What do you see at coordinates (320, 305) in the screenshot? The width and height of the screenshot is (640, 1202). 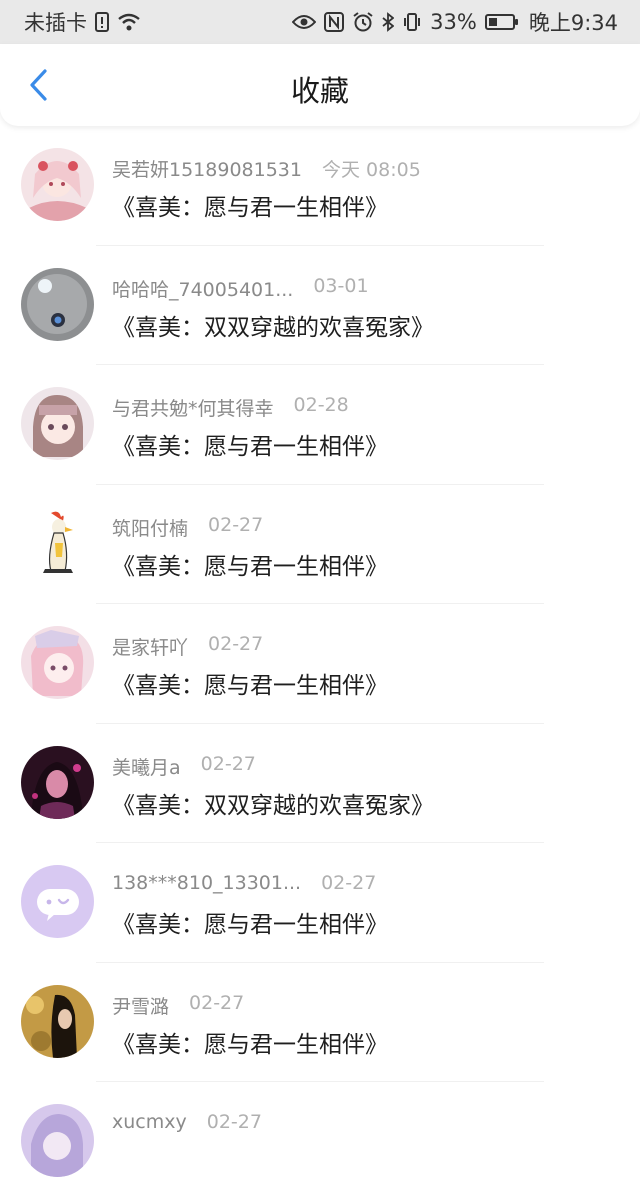 I see `list-item: 哈哈哈_74005401... 03-01 《喜美：双双穿越的欢喜冤家》` at bounding box center [320, 305].